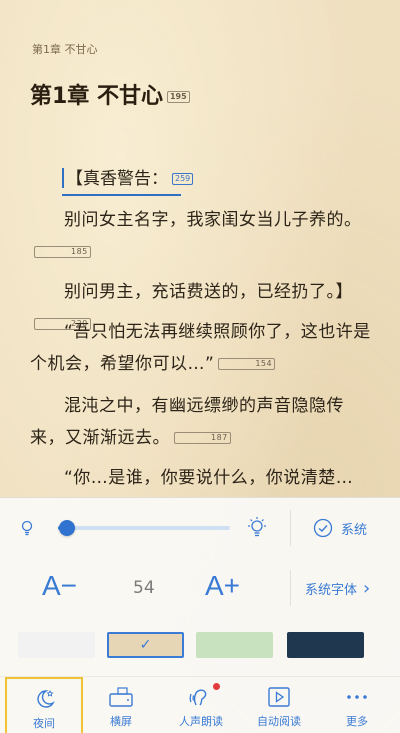 This screenshot has height=733, width=400. Describe the element at coordinates (63, 178) in the screenshot. I see `selection-cursor` at that location.